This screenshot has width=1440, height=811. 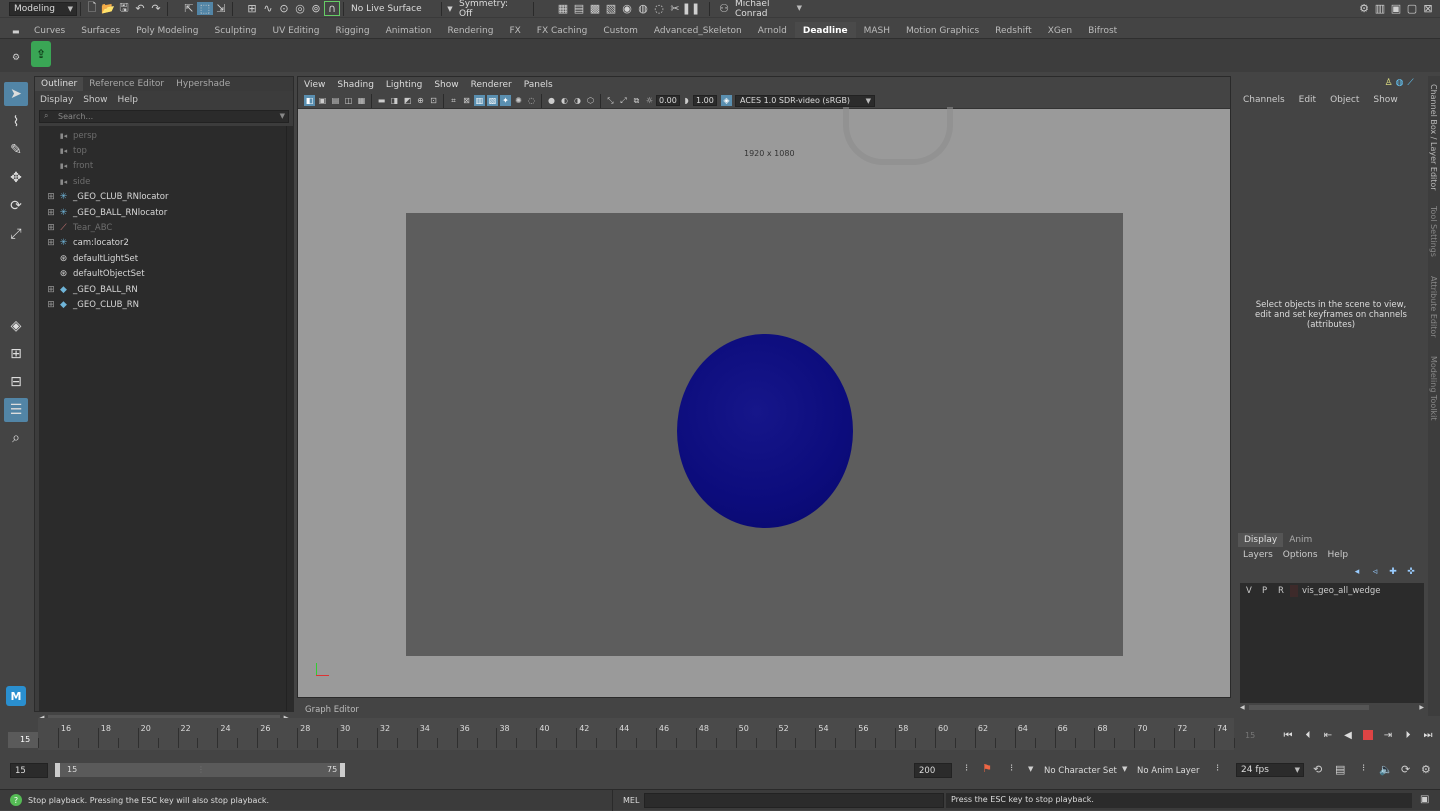 What do you see at coordinates (1308, 707) in the screenshot?
I see `scrollbar-thumb` at bounding box center [1308, 707].